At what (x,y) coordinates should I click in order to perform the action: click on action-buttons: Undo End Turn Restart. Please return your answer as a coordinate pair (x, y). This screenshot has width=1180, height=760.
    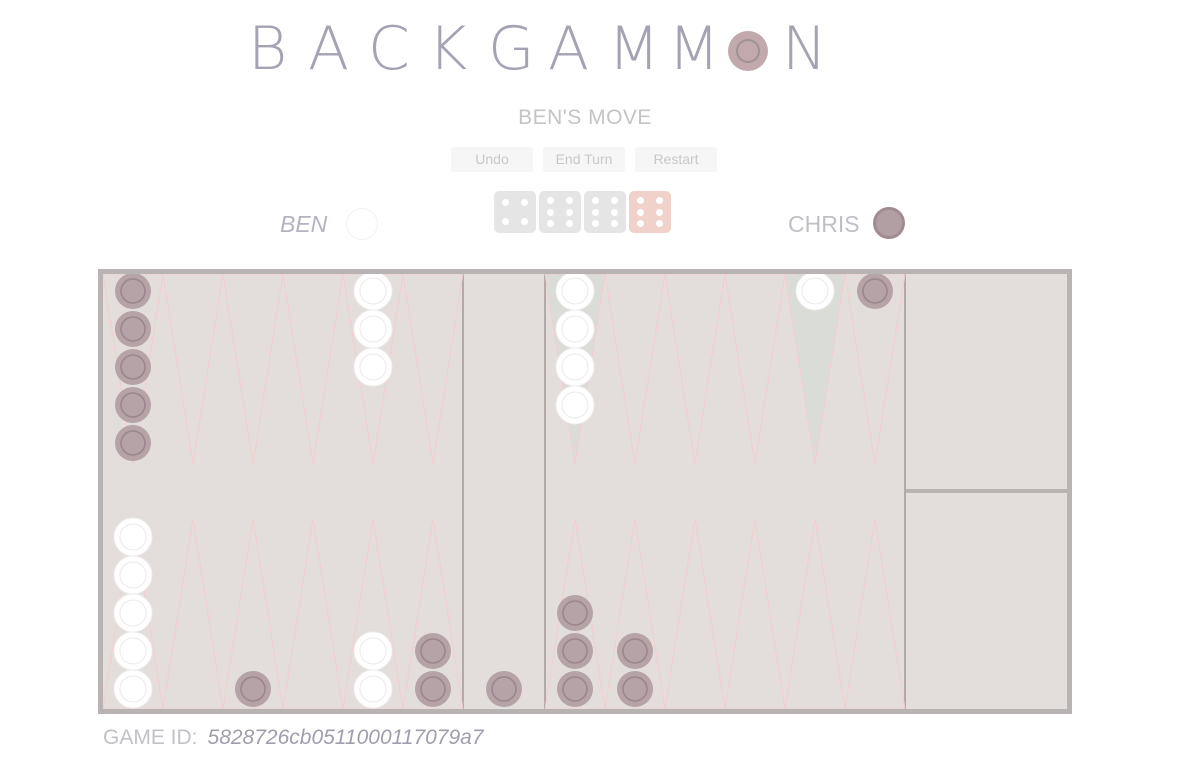
    Looking at the image, I should click on (584, 159).